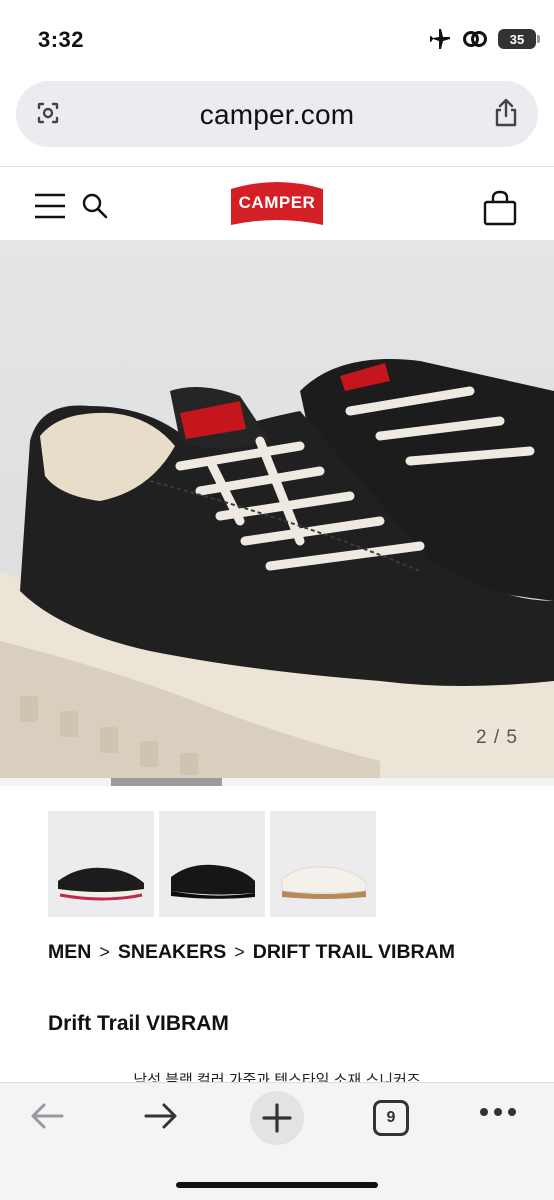 This screenshot has height=1200, width=554. Describe the element at coordinates (391, 1118) in the screenshot. I see `tabs-button: 9` at that location.